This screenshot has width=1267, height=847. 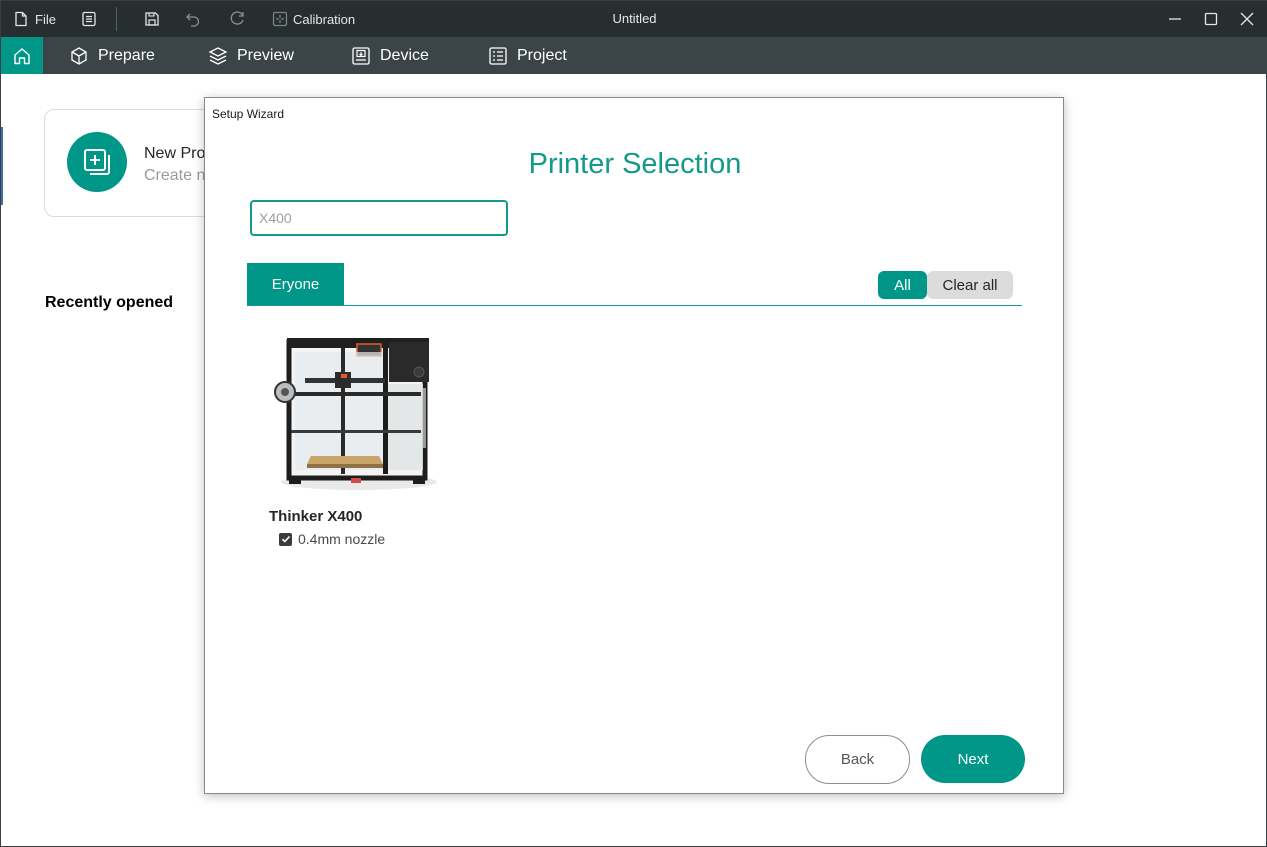 I want to click on new-project-subtitle: Create n, so click(x=175, y=175).